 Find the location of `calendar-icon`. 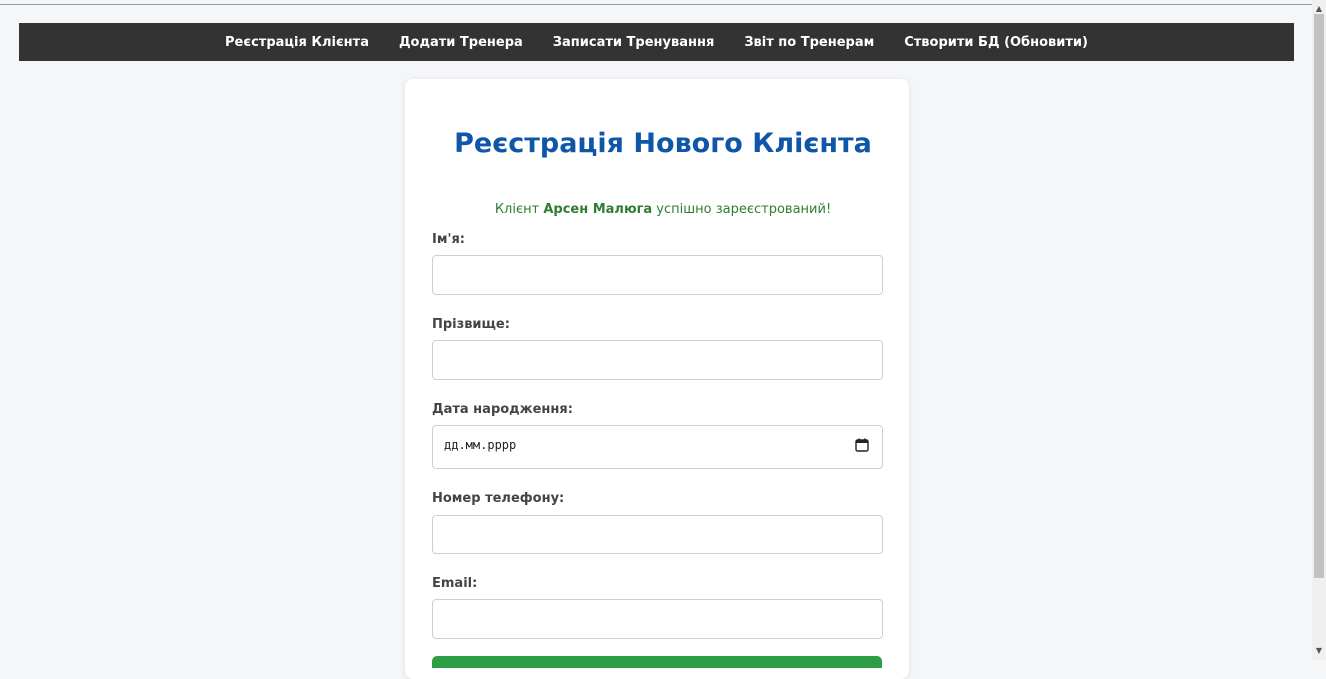

calendar-icon is located at coordinates (862, 445).